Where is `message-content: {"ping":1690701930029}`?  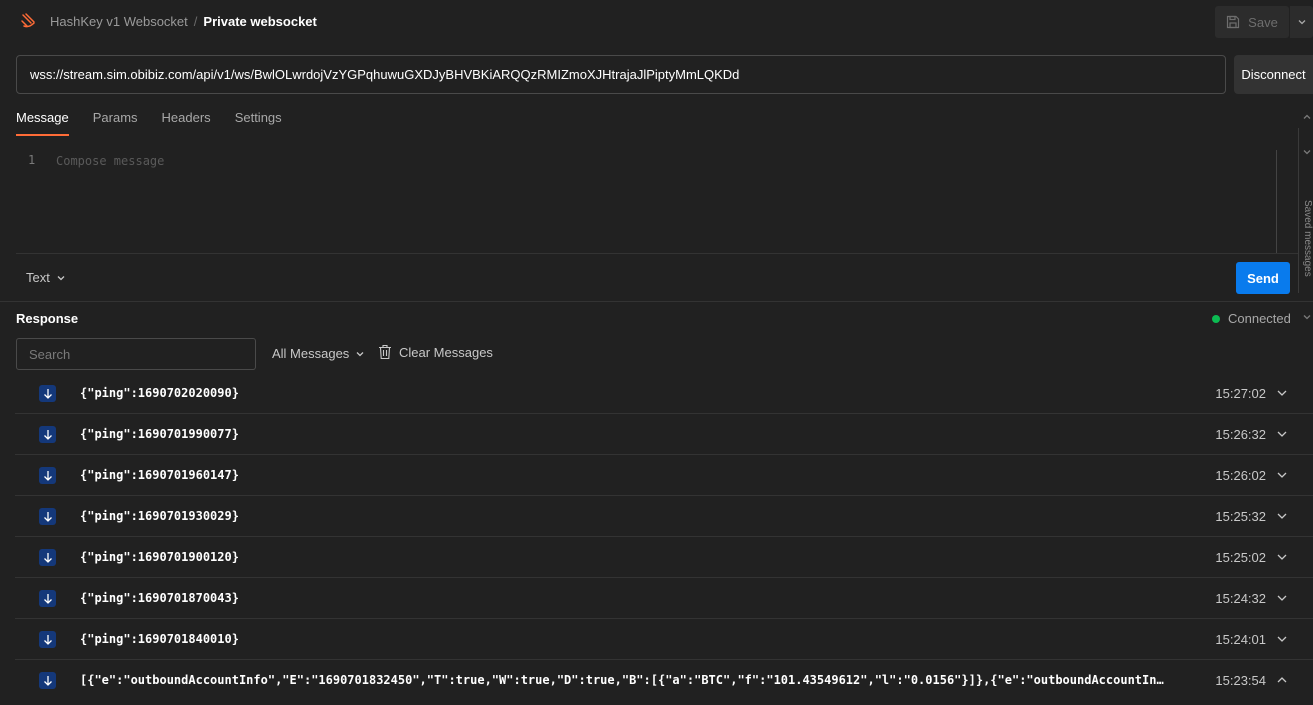
message-content: {"ping":1690701930029} is located at coordinates (159, 516).